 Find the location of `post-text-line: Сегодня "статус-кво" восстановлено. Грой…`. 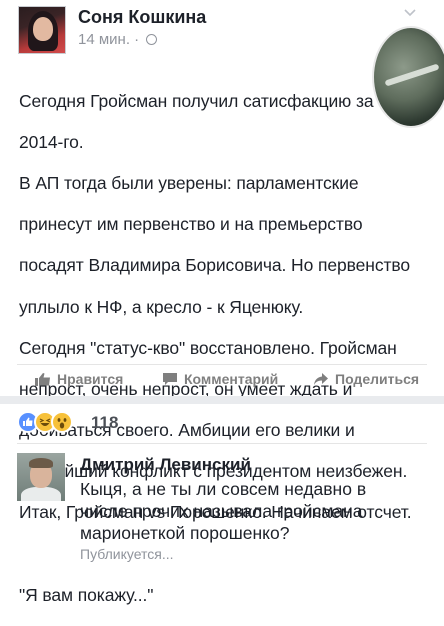

post-text-line: Сегодня "статус-кво" восстановлено. Грой… is located at coordinates (208, 347).